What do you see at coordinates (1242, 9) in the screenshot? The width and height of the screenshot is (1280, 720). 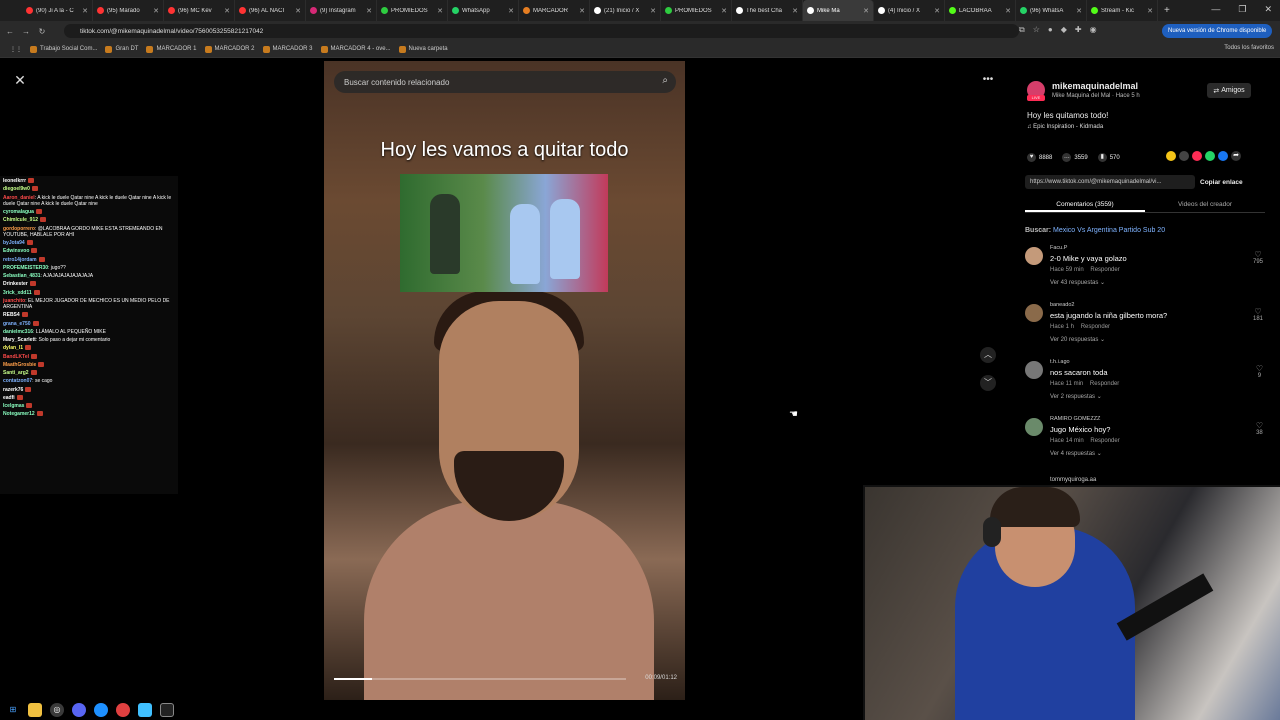 I see `restore-icon: ❐` at bounding box center [1242, 9].